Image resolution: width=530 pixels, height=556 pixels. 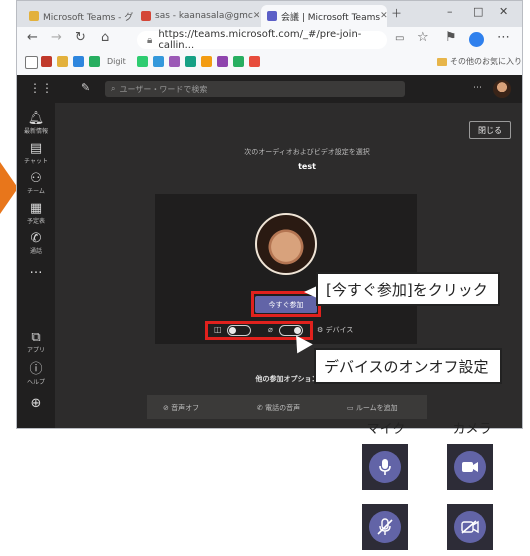 I want to click on help-icon: ⓘ, so click(x=36, y=369).